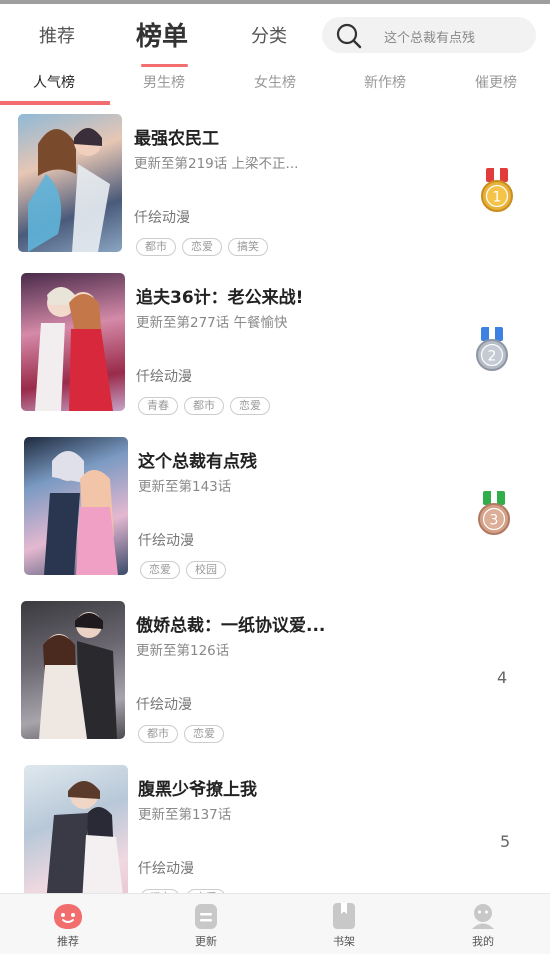  I want to click on comic-update: 更新至第277话 午餐愉快, so click(212, 323).